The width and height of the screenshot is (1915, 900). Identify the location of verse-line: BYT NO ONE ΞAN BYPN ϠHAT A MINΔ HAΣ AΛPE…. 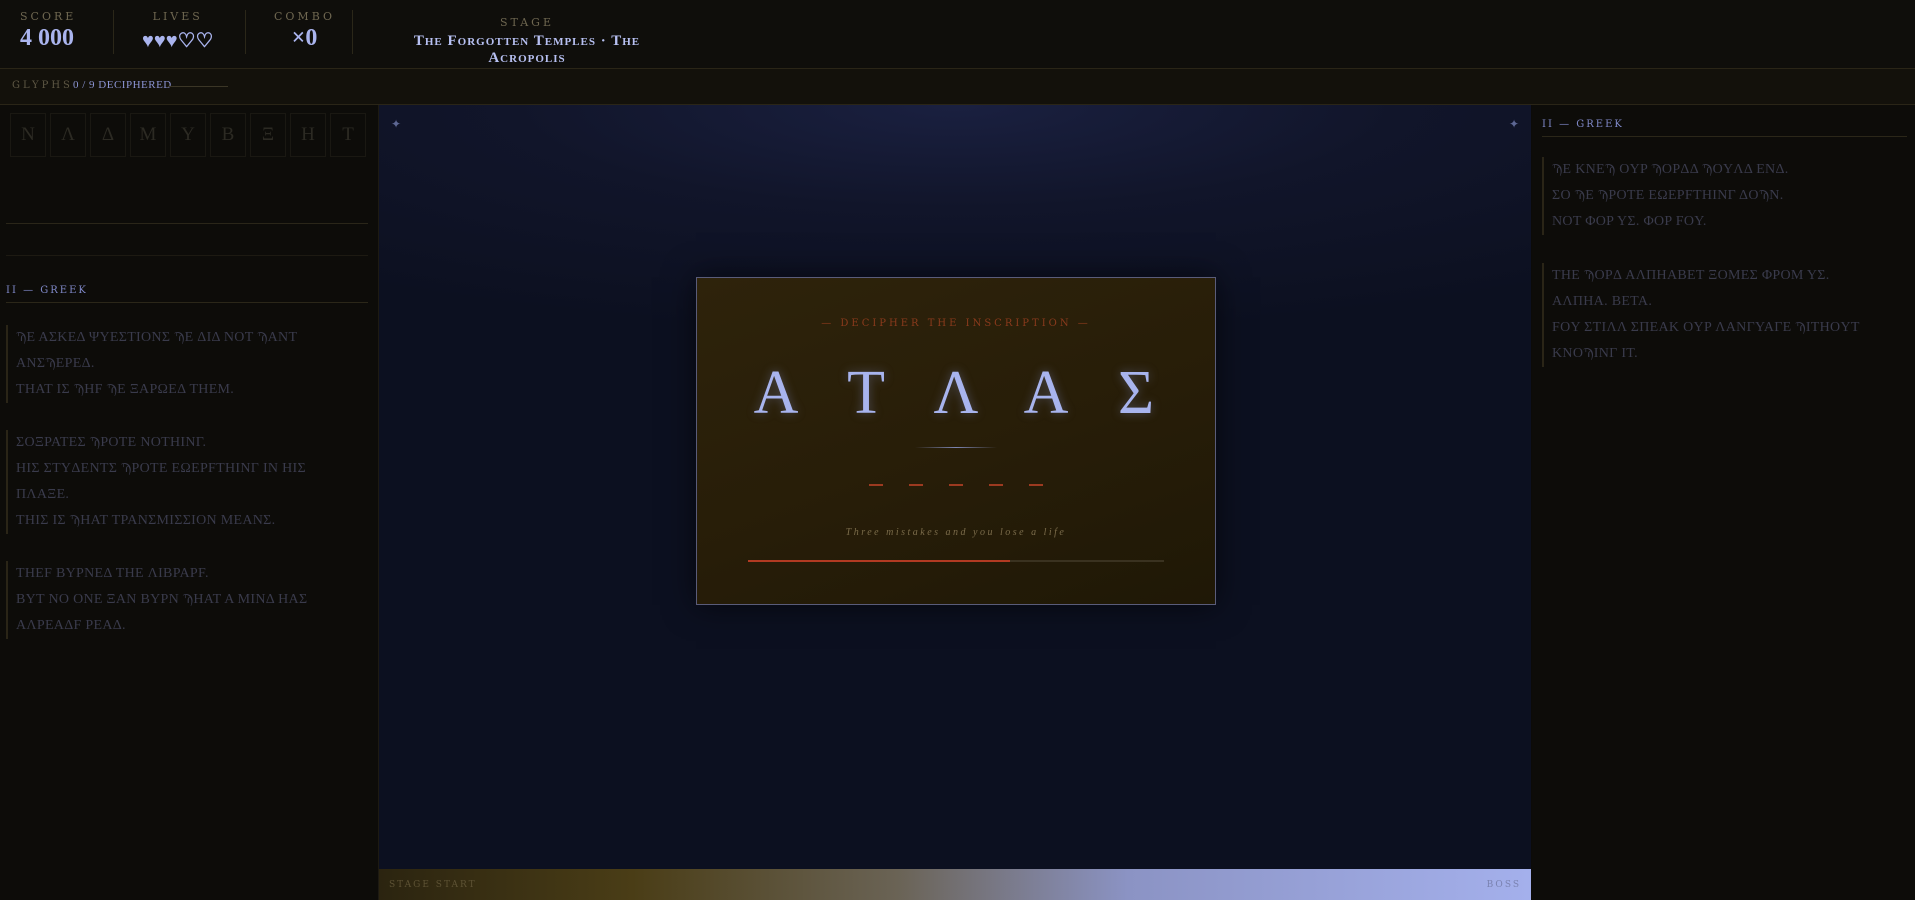
(162, 612).